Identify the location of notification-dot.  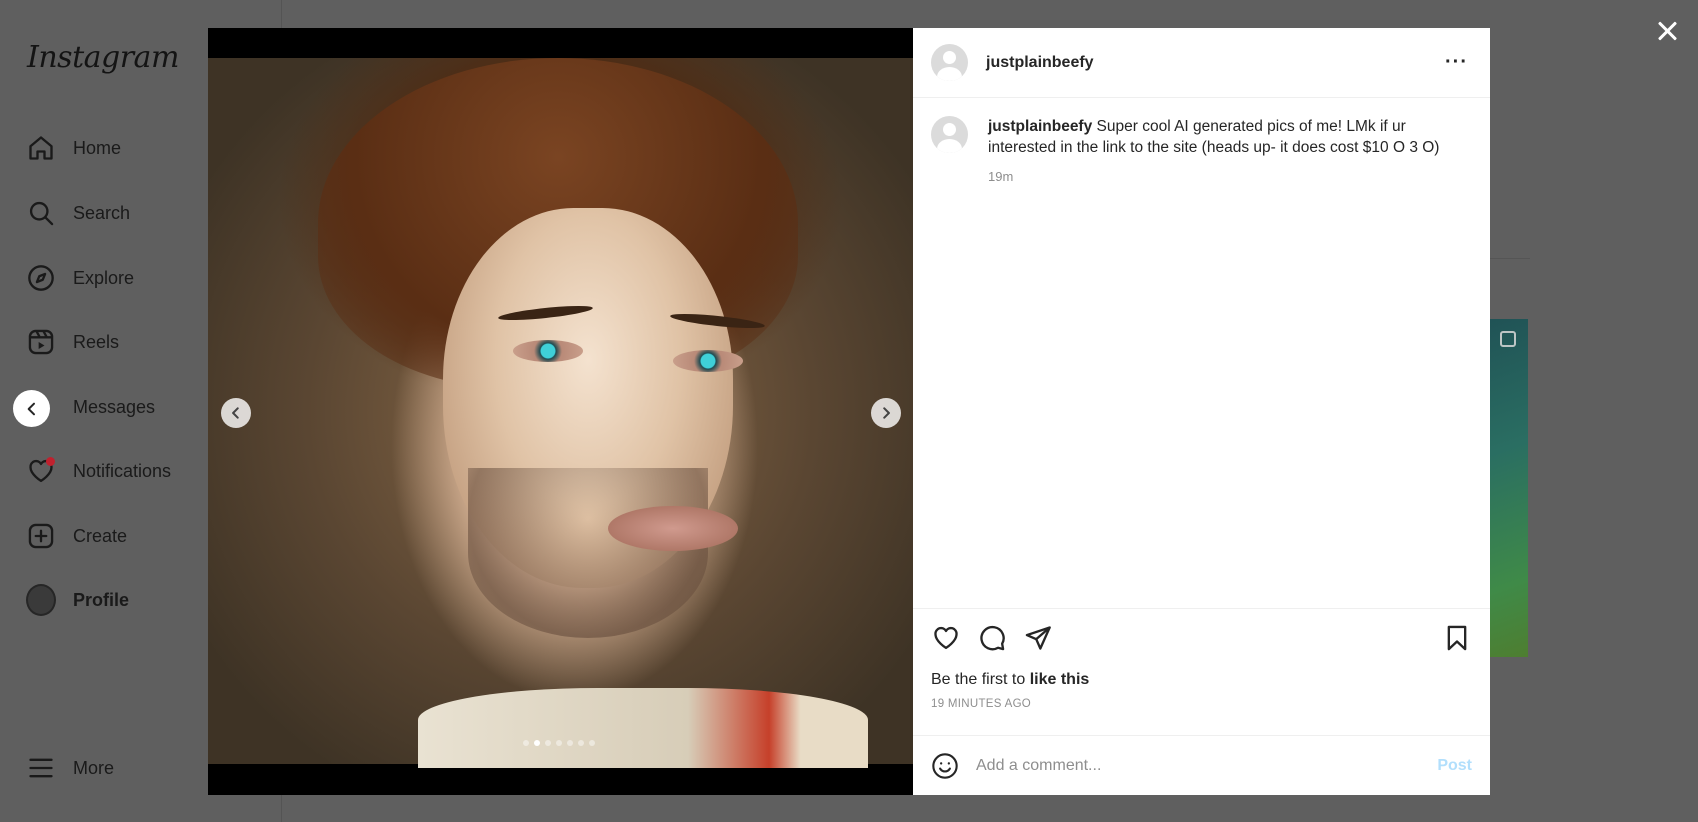
(50, 461).